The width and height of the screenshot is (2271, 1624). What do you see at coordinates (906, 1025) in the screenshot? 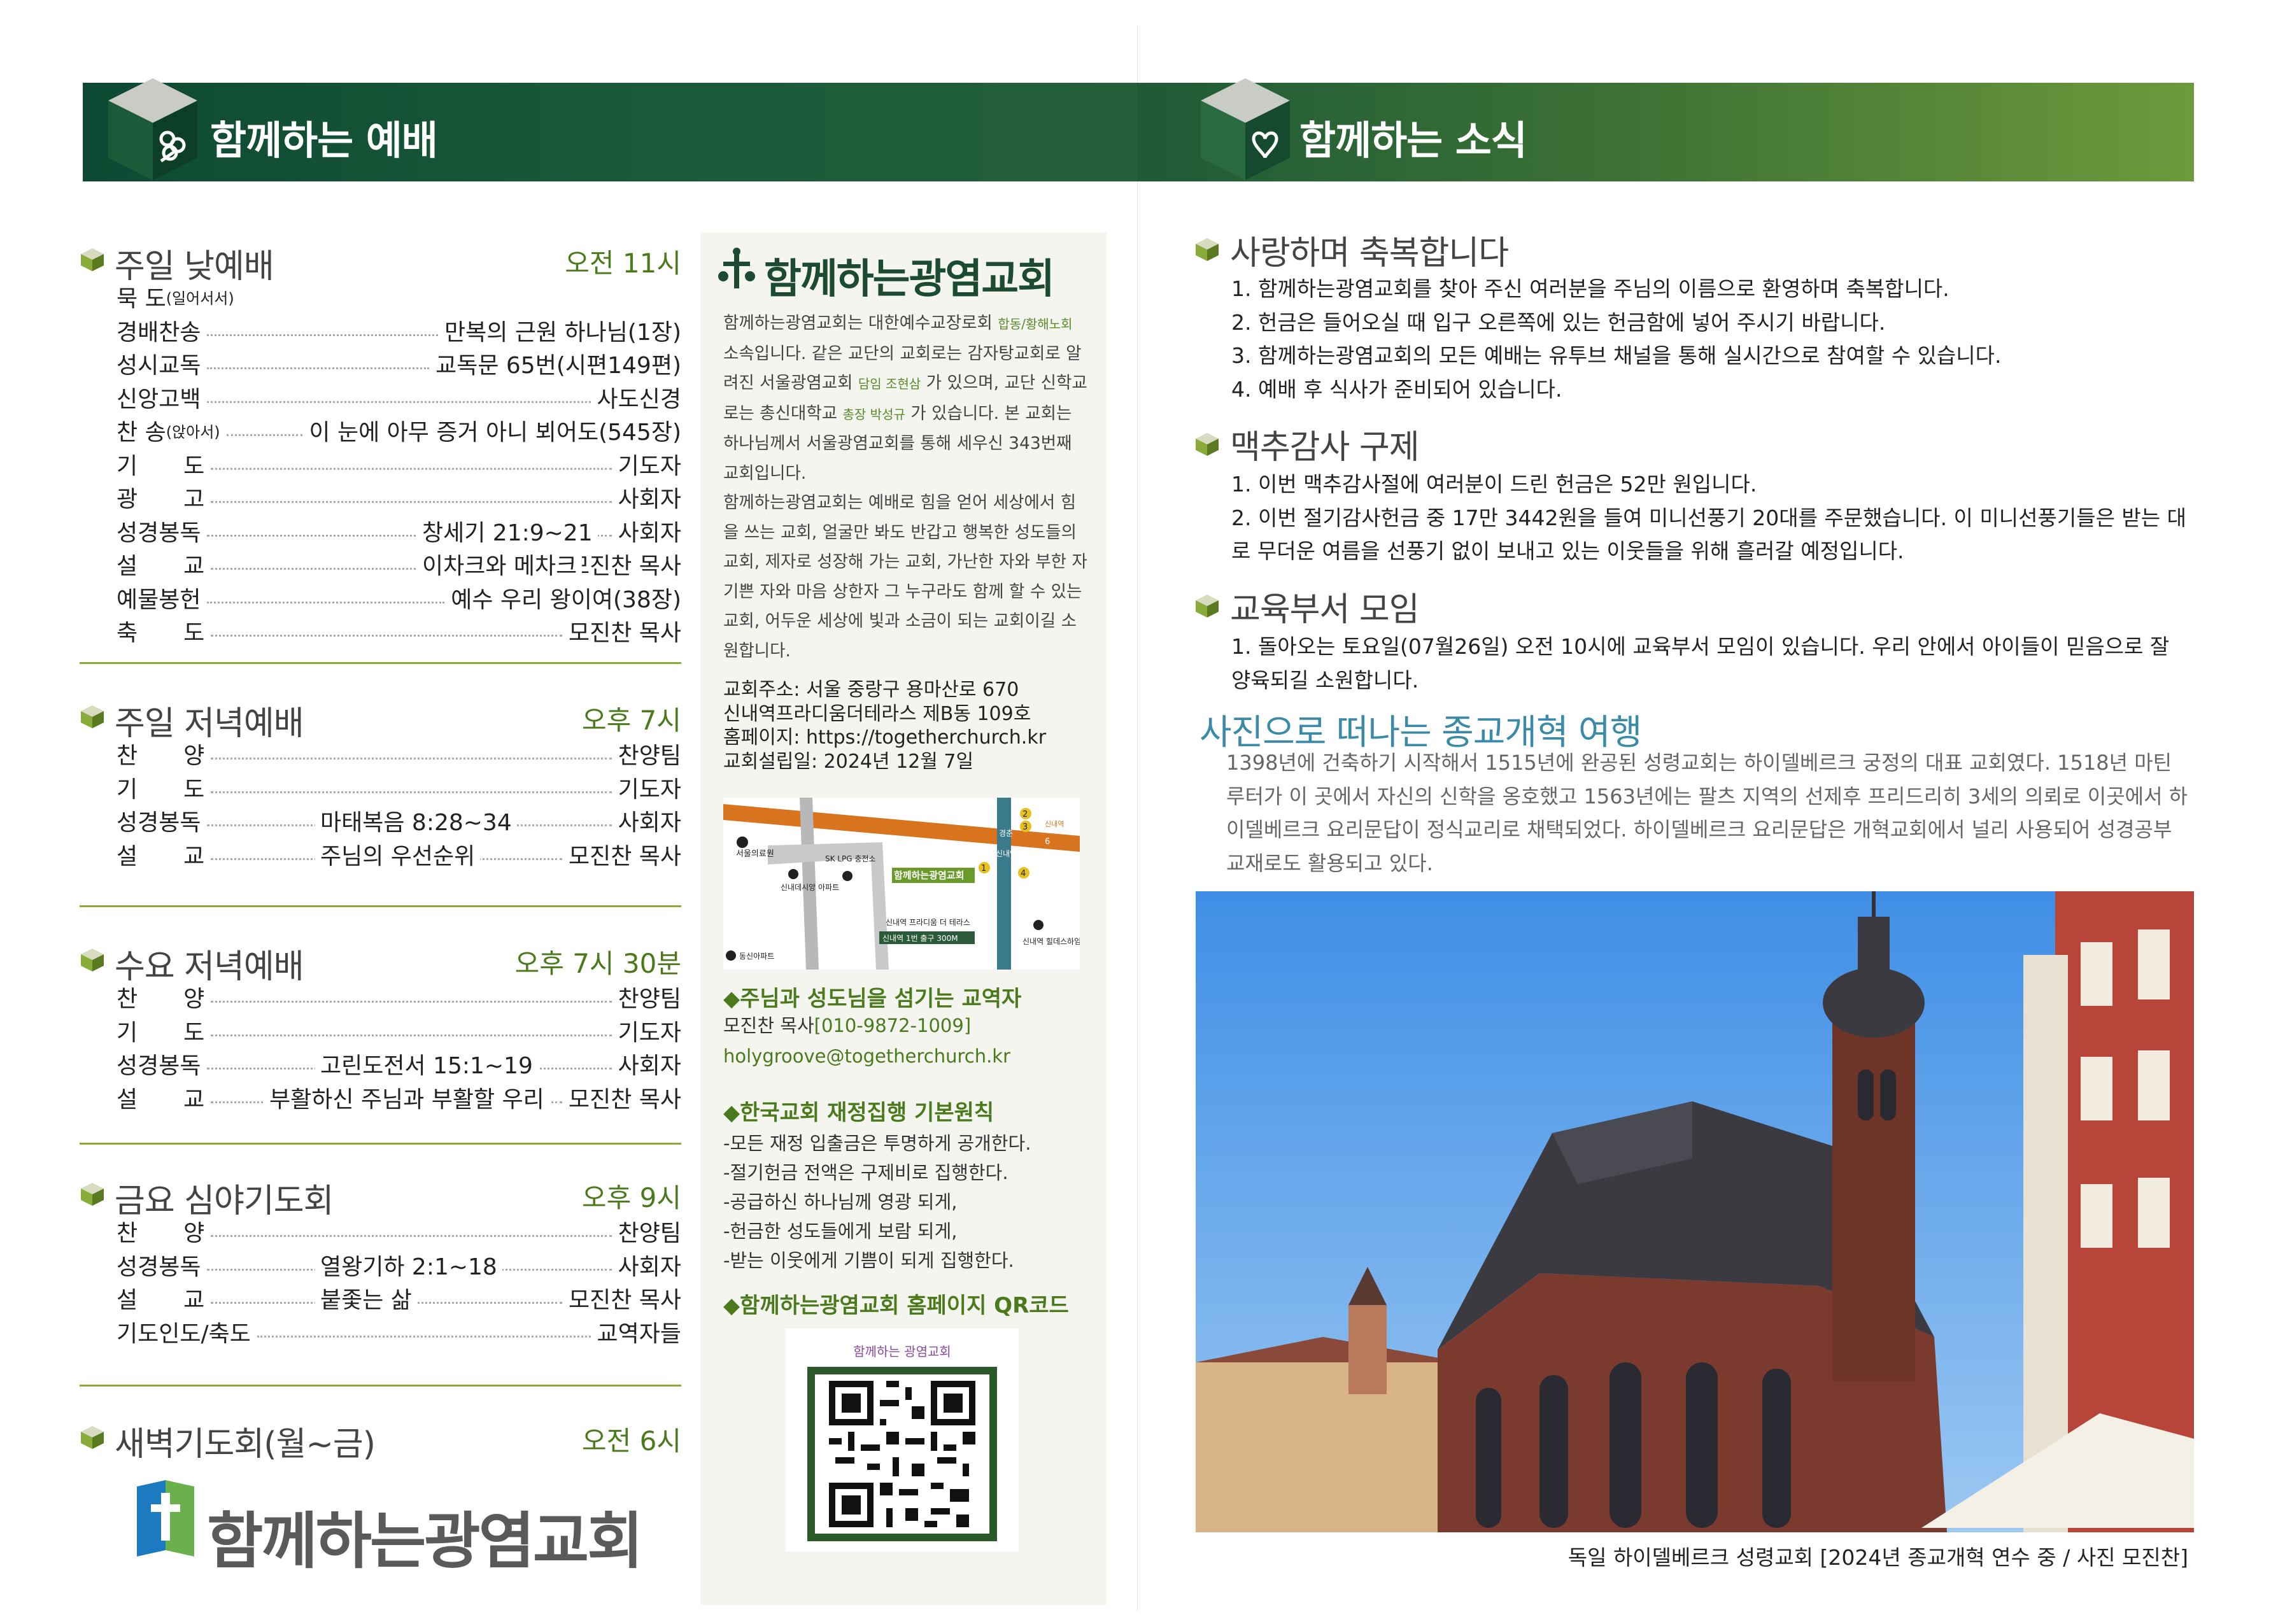
I see `staff-contact: 모진찬 목사[010-9872-1009]` at bounding box center [906, 1025].